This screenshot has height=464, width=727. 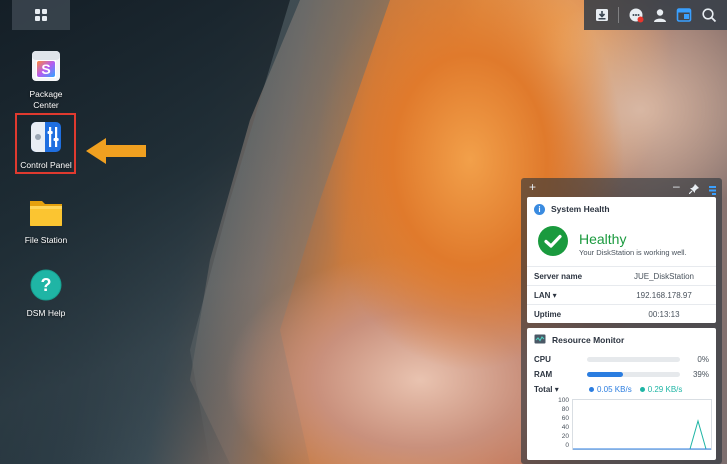 What do you see at coordinates (703, 359) in the screenshot?
I see `cpu-percent: 0%` at bounding box center [703, 359].